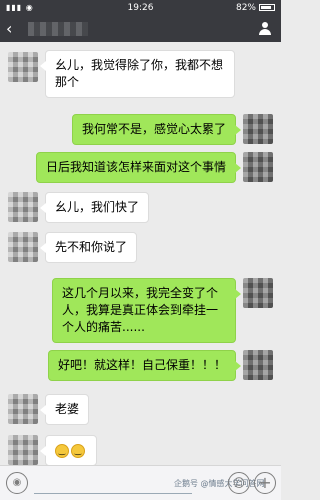 The image size is (320, 500). I want to click on status-bar: ▮▮▮ ◉ 19:26 82%, so click(140, 8).